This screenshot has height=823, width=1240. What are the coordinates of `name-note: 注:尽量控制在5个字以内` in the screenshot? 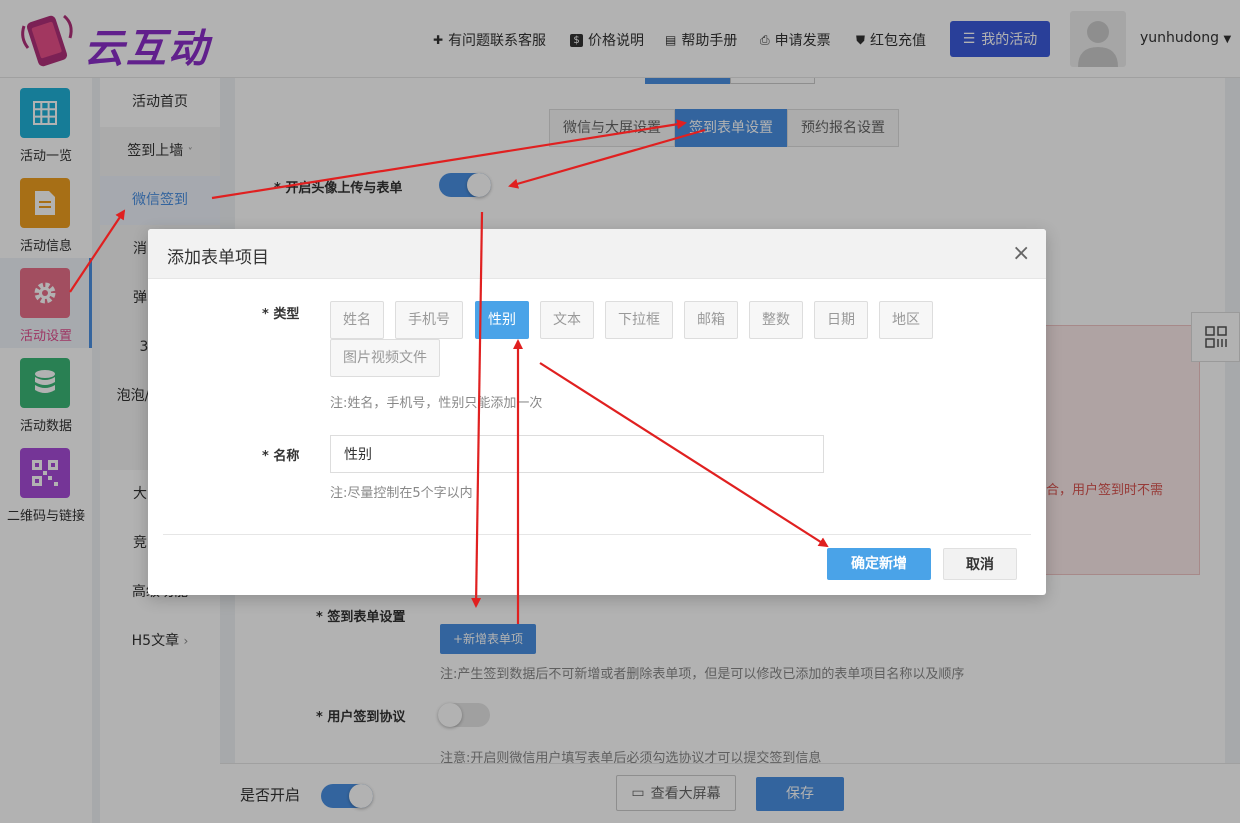 It's located at (401, 493).